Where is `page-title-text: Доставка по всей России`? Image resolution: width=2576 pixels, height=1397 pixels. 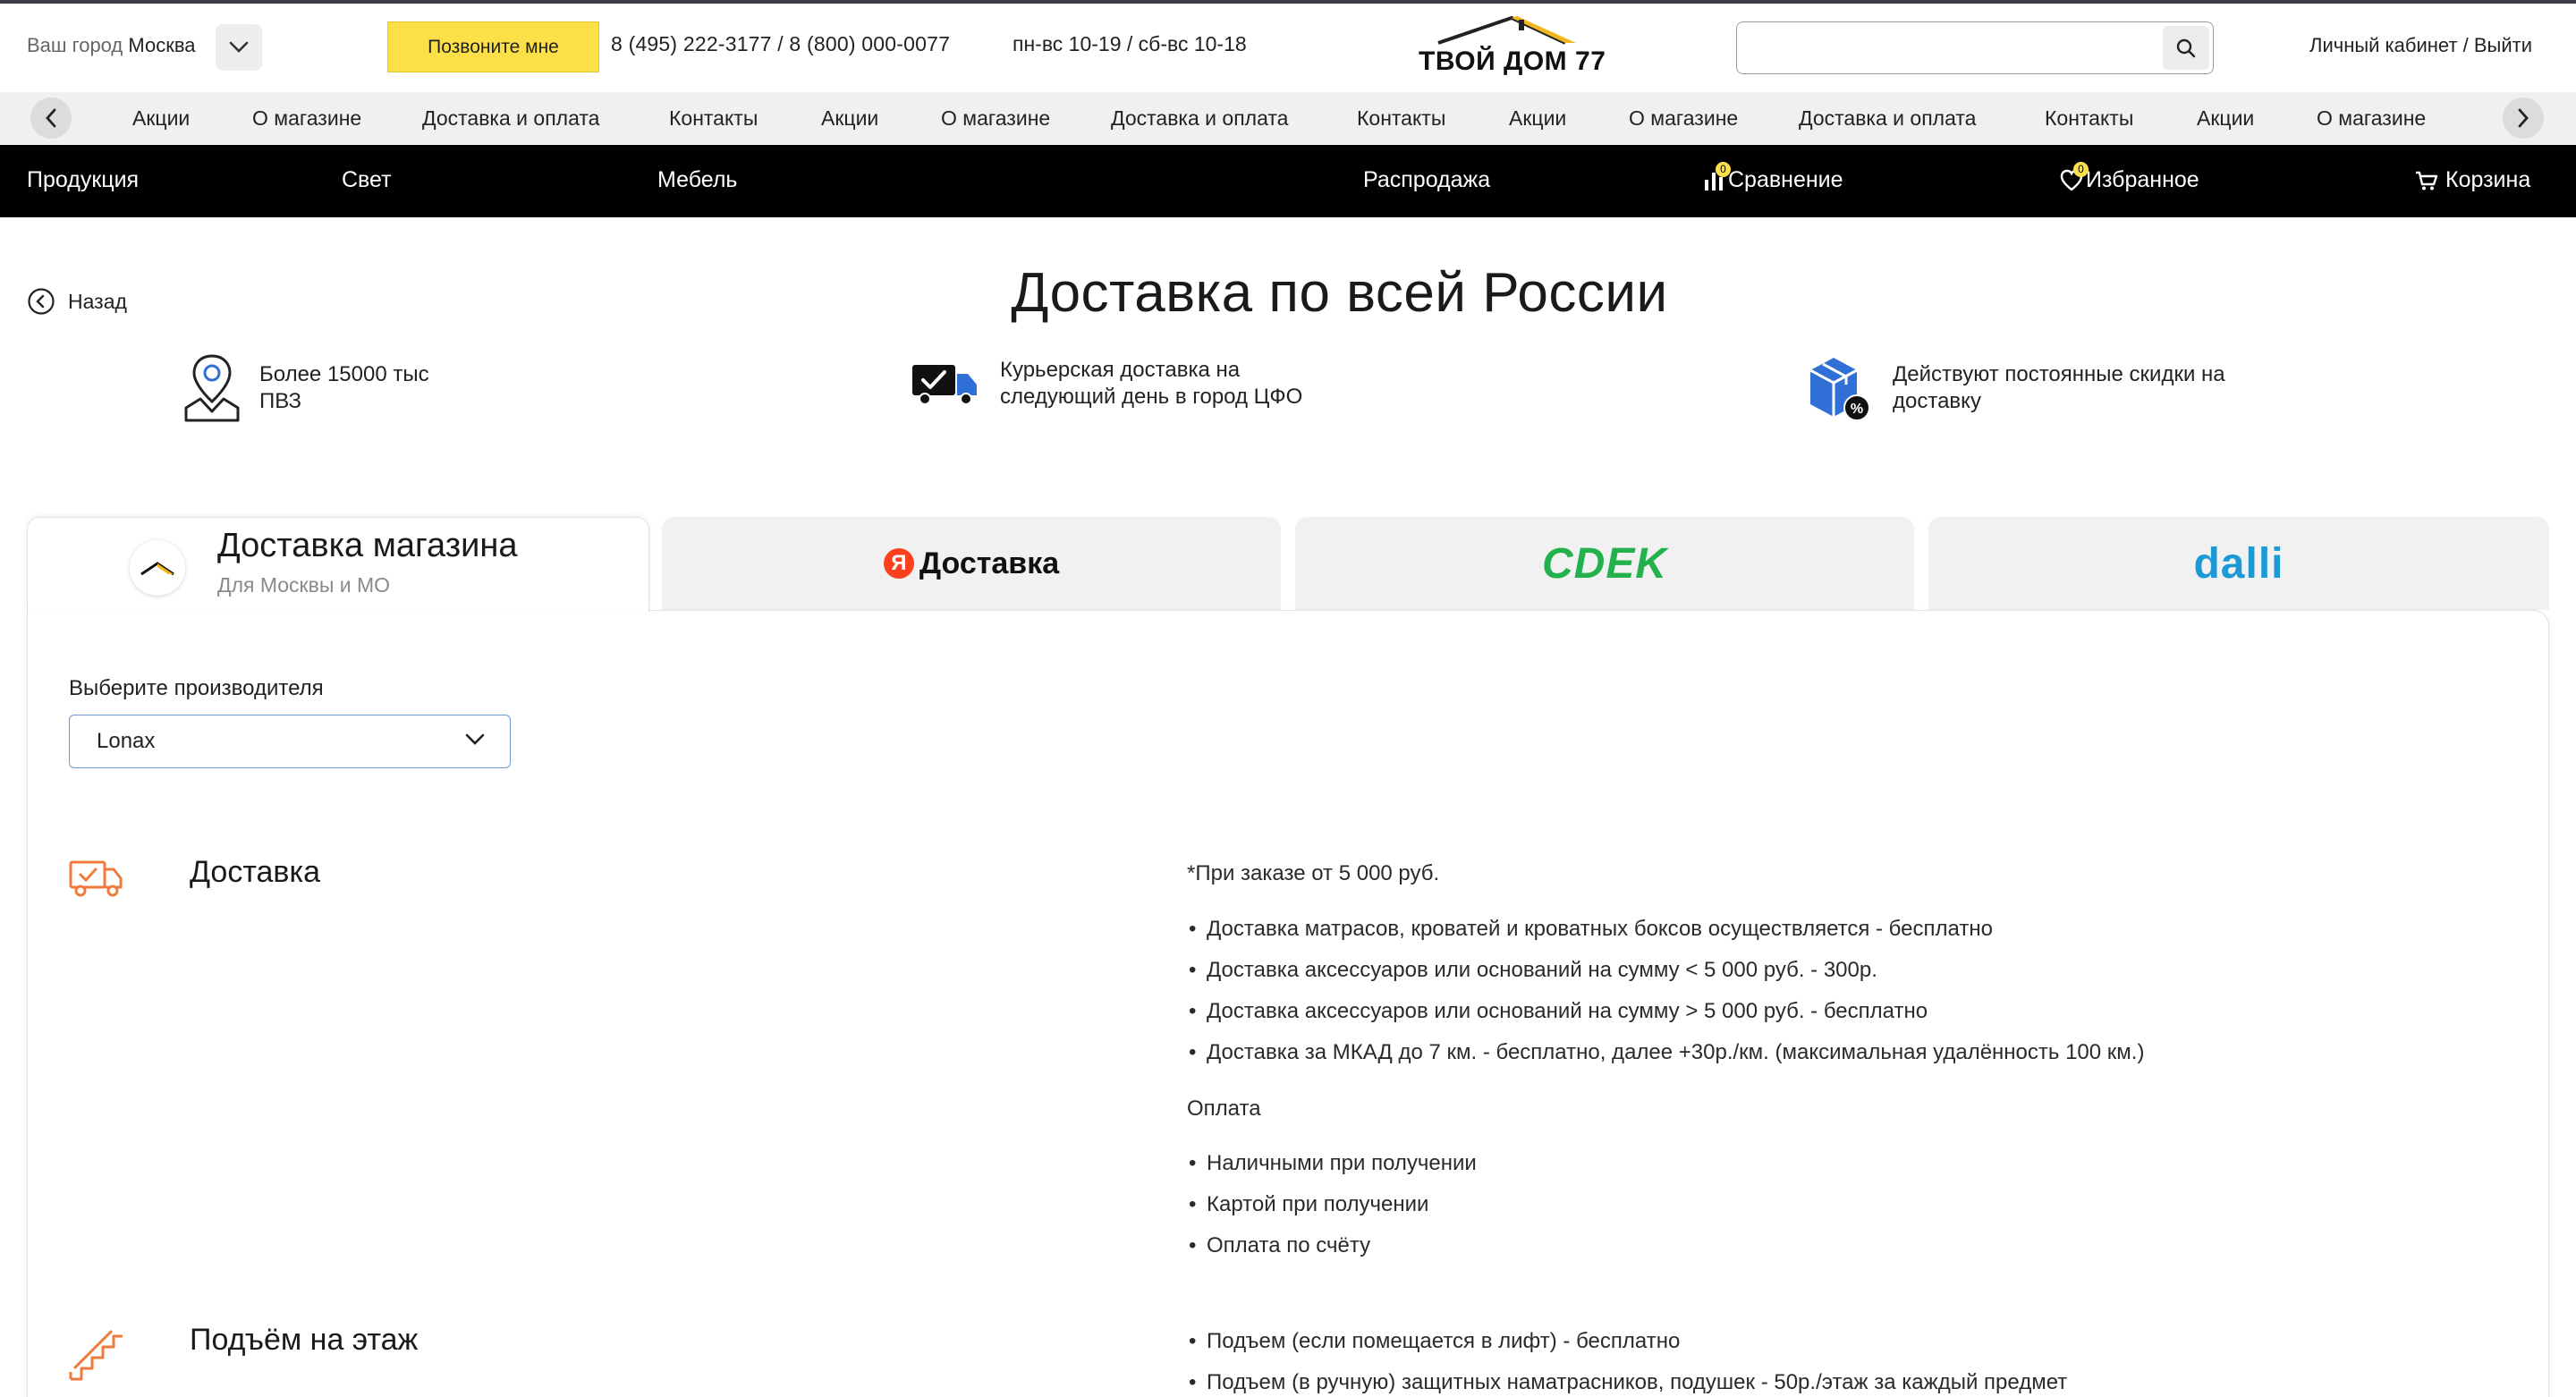
page-title-text: Доставка по всей России is located at coordinates (1339, 293).